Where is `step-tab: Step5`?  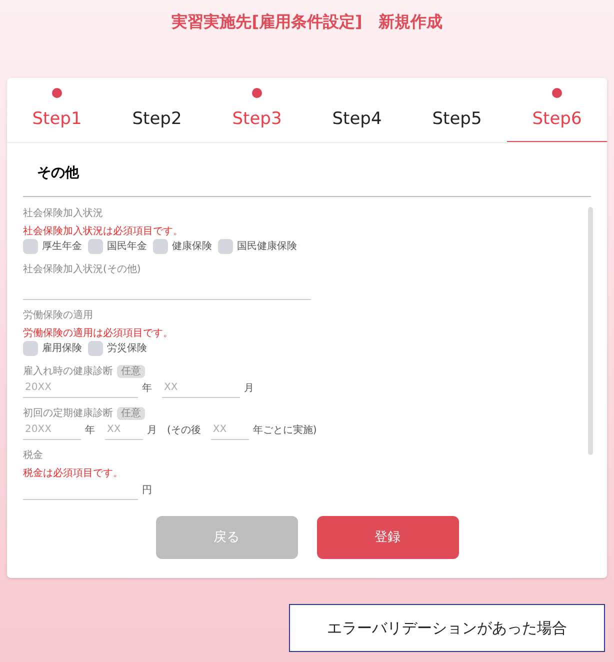 step-tab: Step5 is located at coordinates (457, 110).